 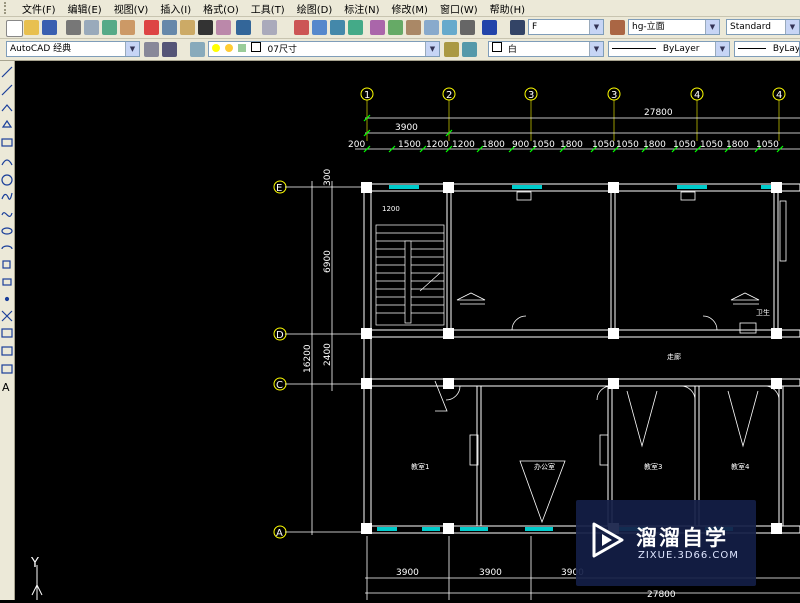 I want to click on menu-draw: 绘图(D), so click(x=315, y=8).